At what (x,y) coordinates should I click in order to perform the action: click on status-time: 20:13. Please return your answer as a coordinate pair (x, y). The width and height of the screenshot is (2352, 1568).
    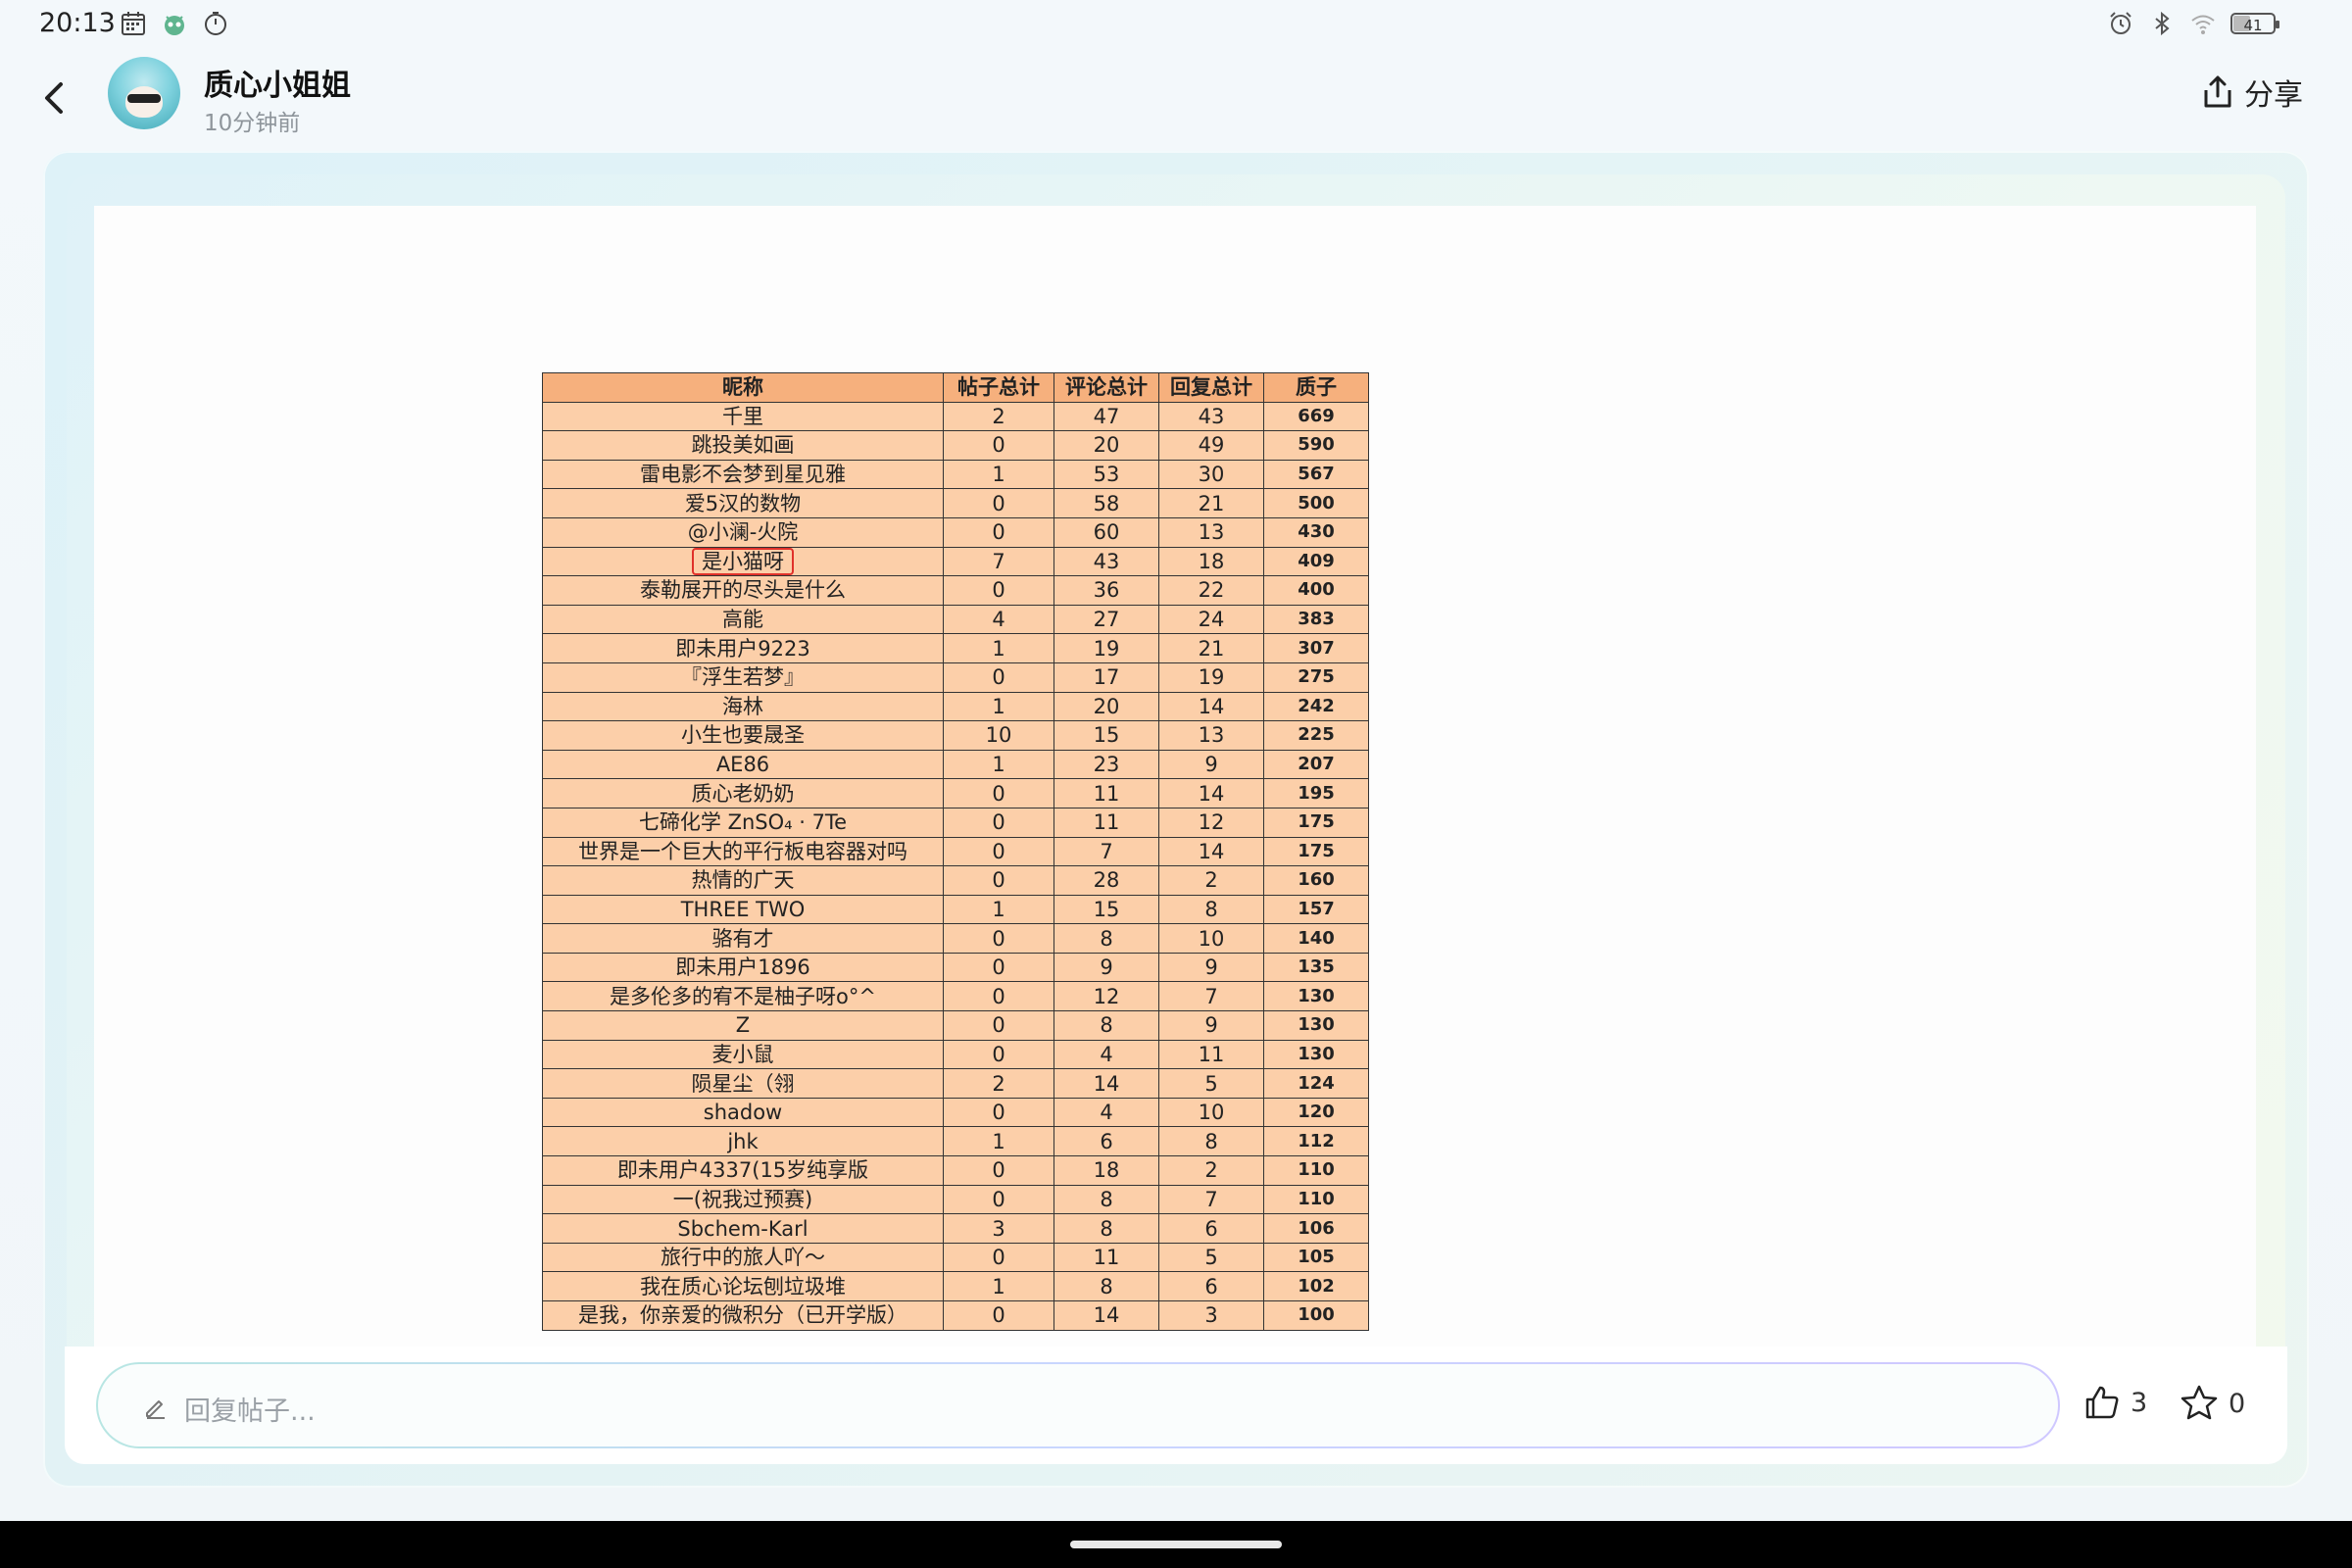
    Looking at the image, I should click on (77, 23).